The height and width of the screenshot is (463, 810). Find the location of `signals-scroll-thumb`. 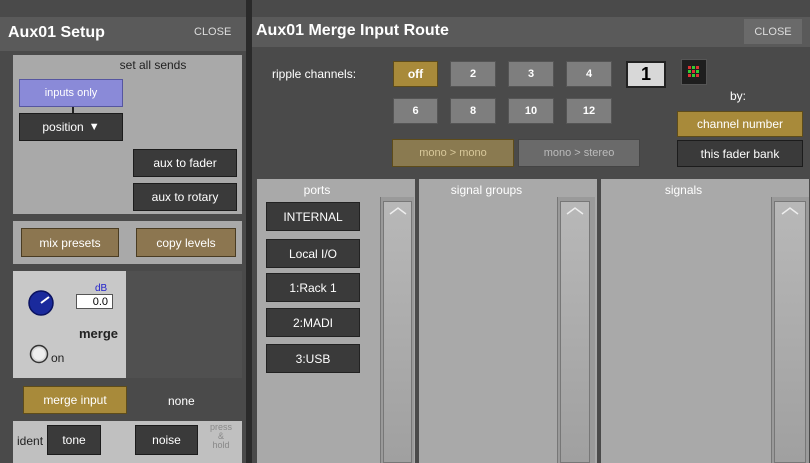

signals-scroll-thumb is located at coordinates (790, 332).